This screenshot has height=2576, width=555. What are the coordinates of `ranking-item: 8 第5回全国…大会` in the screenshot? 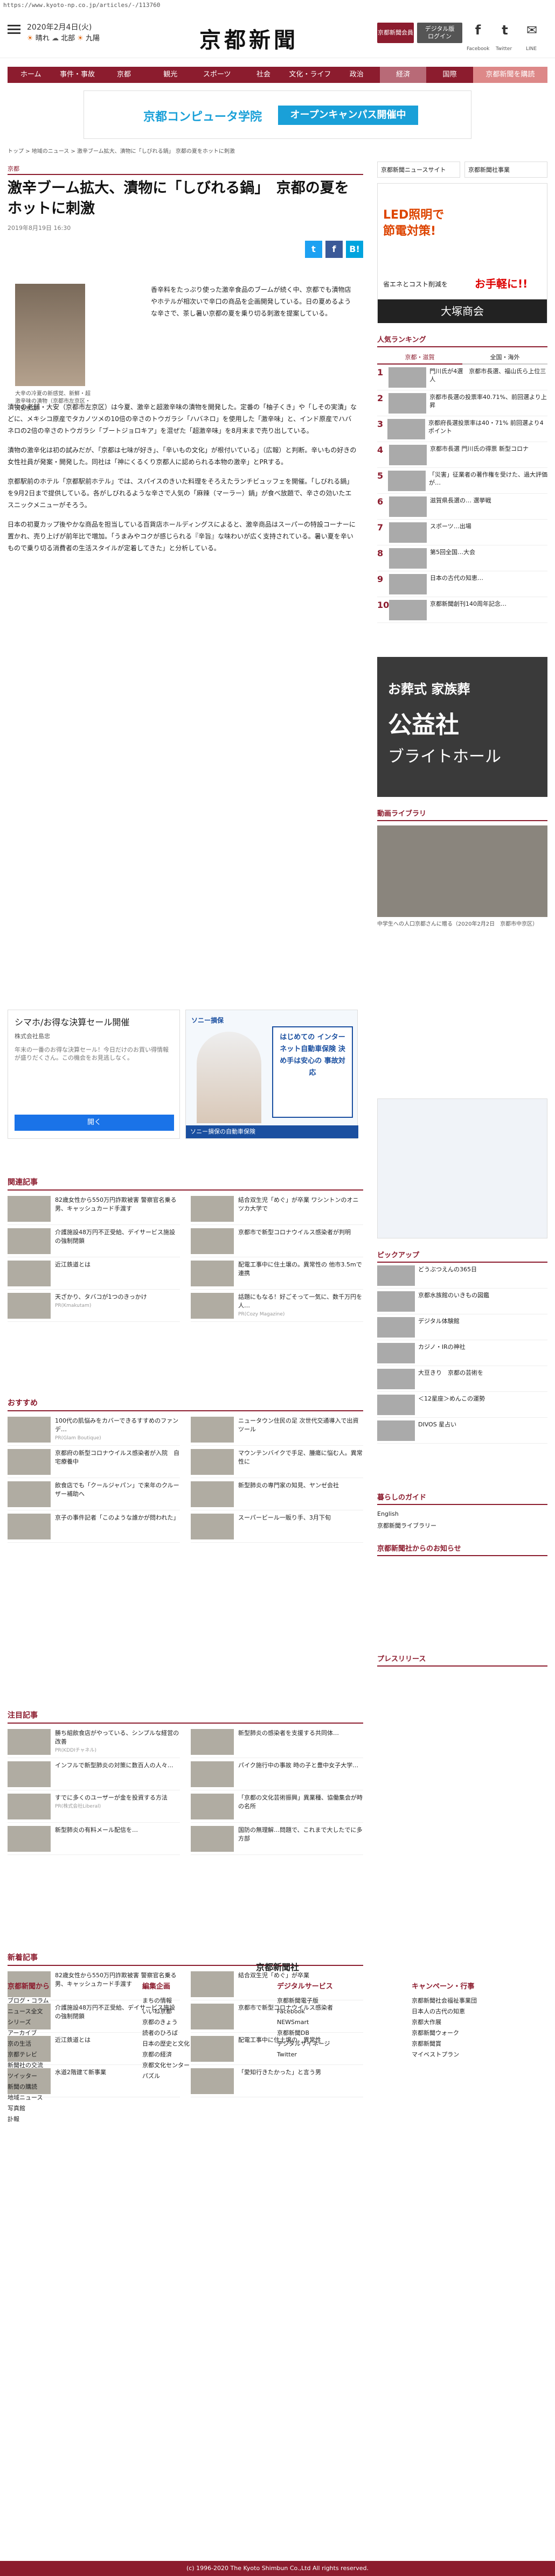 It's located at (462, 558).